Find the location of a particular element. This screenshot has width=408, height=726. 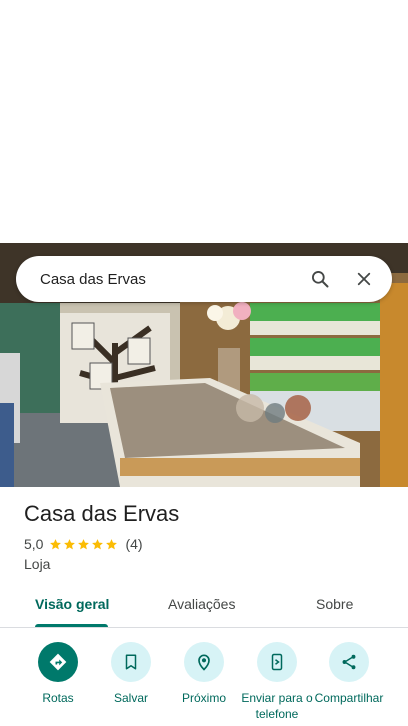

save-button: Salvar is located at coordinates (131, 674).